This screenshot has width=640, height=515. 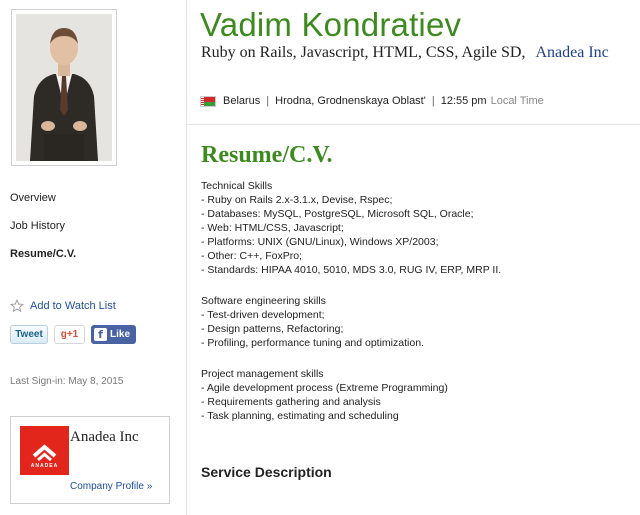 I want to click on list-item: - Requirements gathering and analysis, so click(x=291, y=402).